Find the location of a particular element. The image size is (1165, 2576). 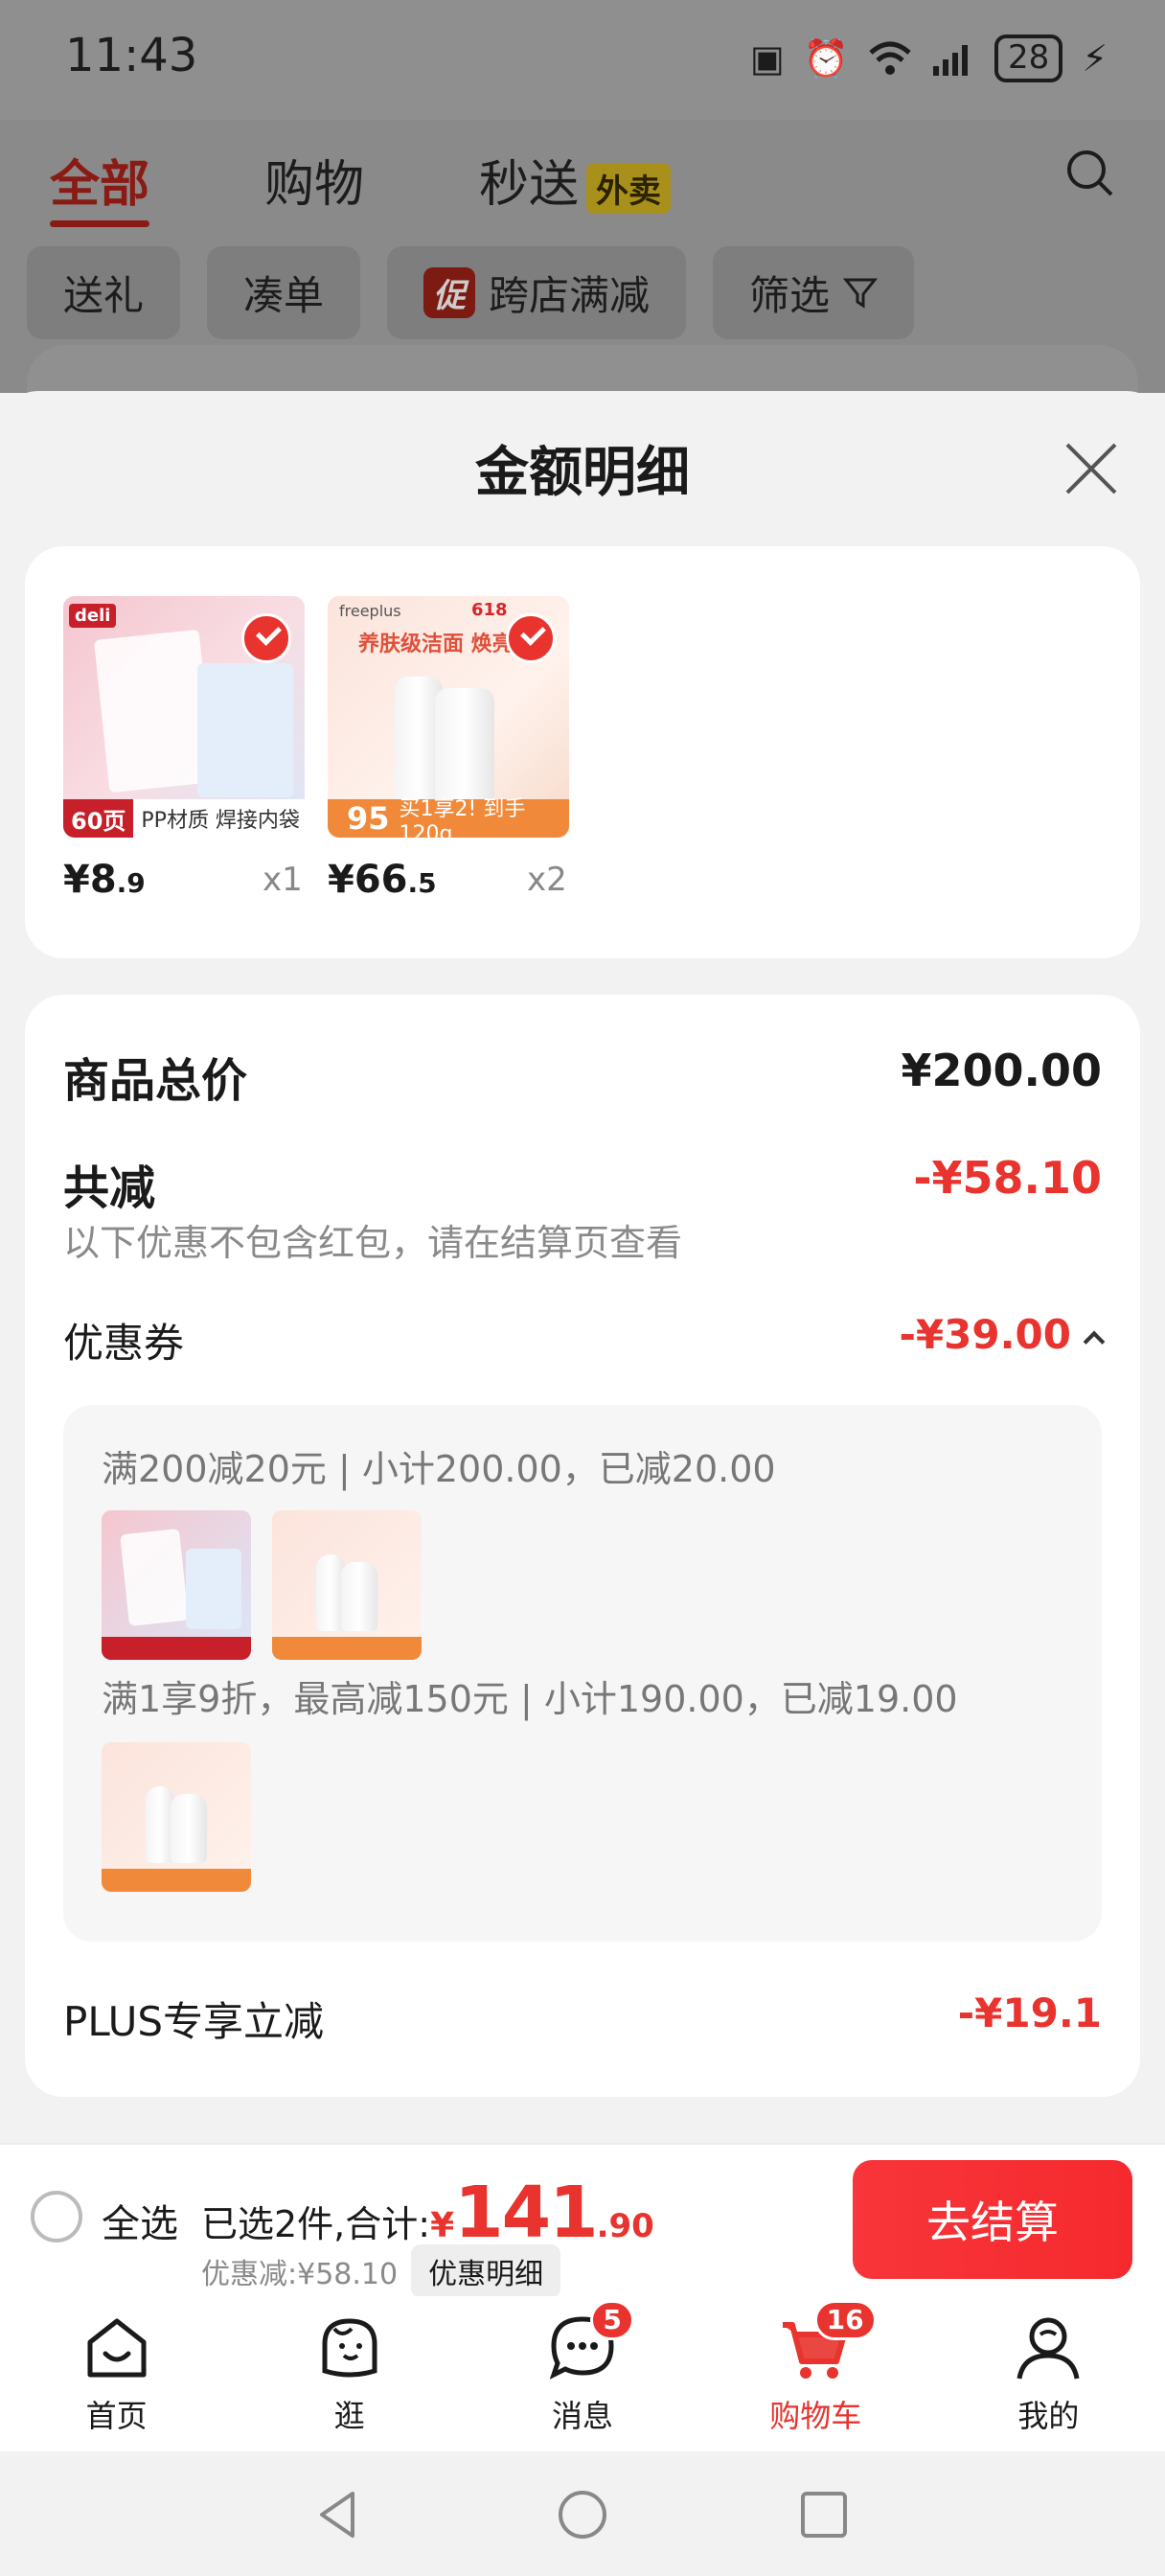

chip-promo-label: 跨店满减 is located at coordinates (570, 295).